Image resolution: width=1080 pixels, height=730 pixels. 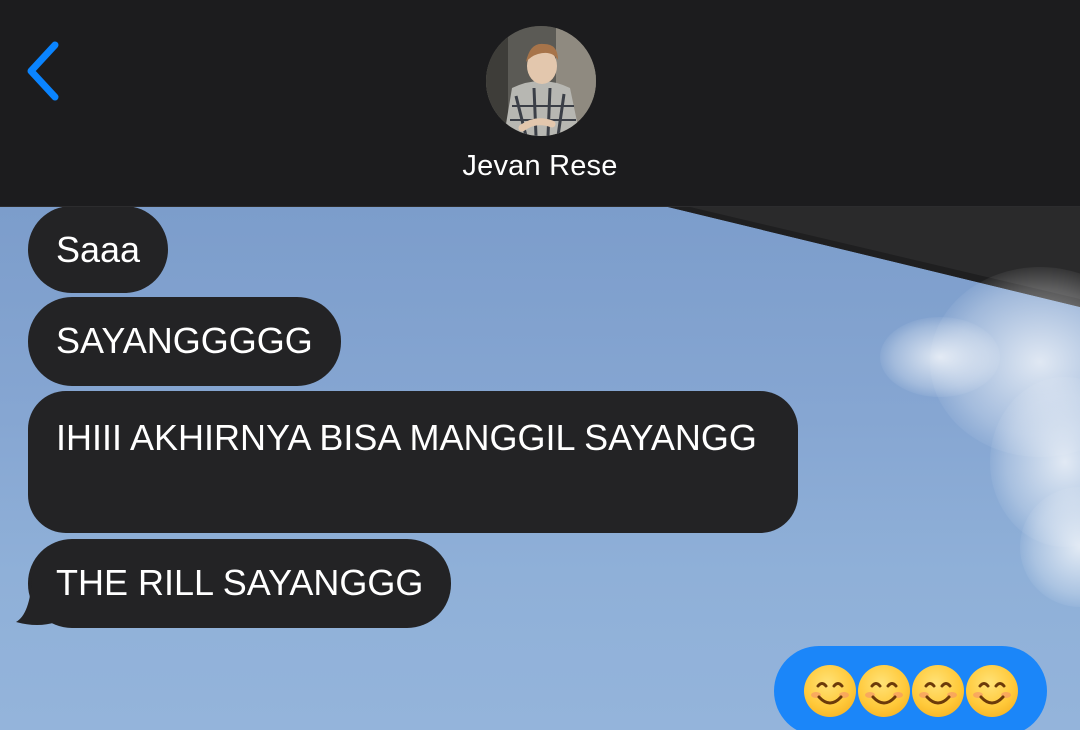 I want to click on message-text: THE RILL SAYANGGG, so click(x=240, y=582).